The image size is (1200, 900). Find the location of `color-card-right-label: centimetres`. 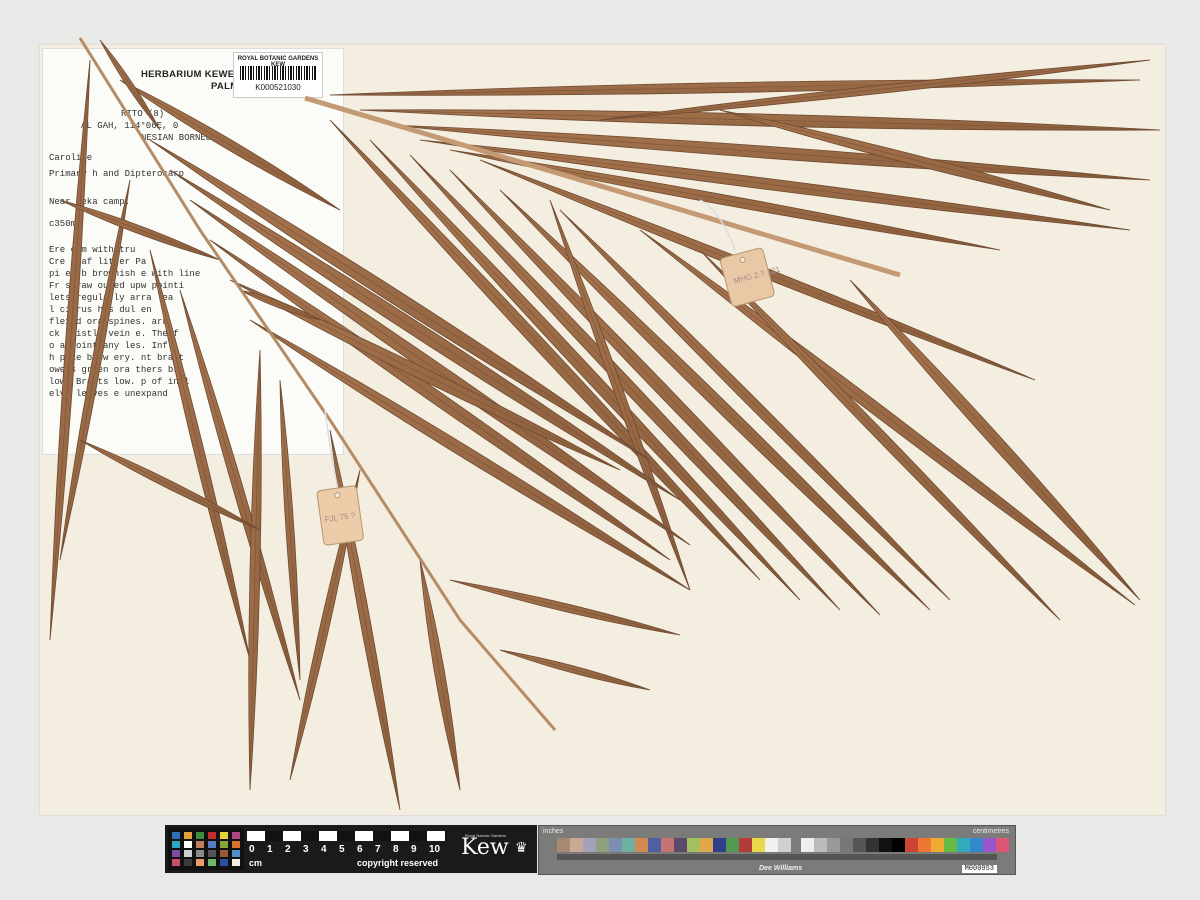

color-card-right-label: centimetres is located at coordinates (990, 831).